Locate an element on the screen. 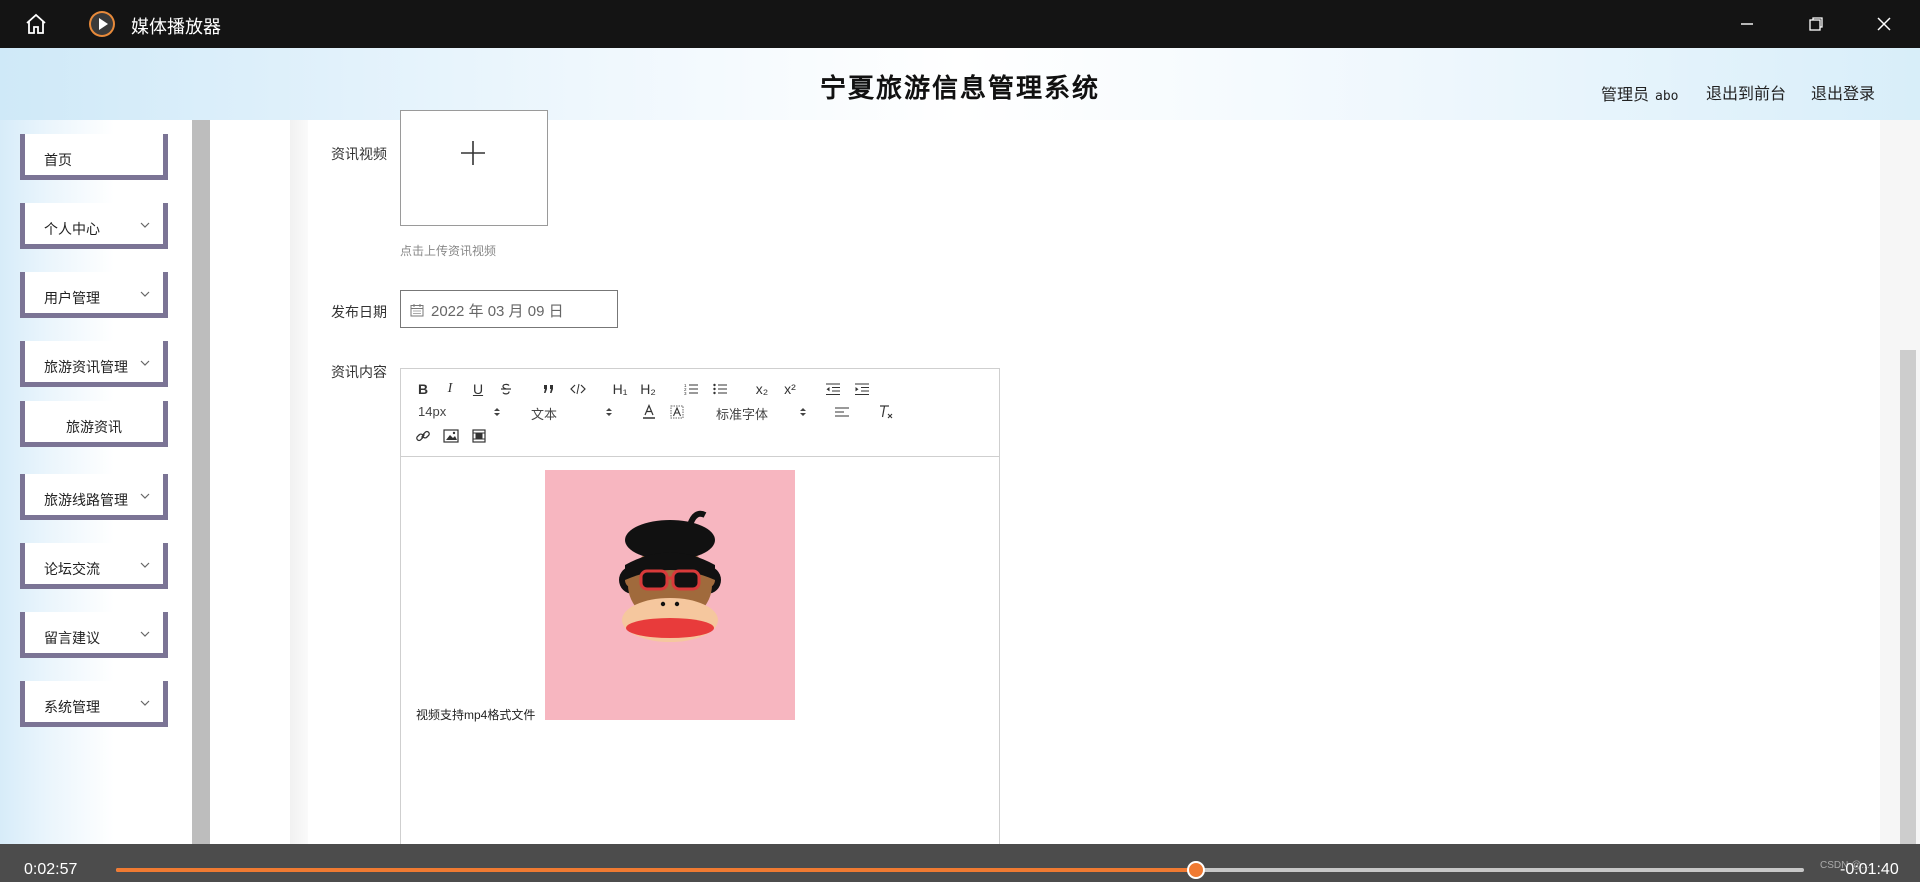 Image resolution: width=1920 pixels, height=882 pixels. bullet-list-icon is located at coordinates (720, 389).